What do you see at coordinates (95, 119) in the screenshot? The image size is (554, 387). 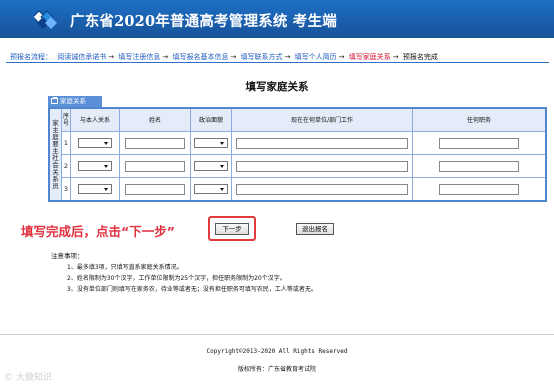 I see `col-header-relation: 与本人关系` at bounding box center [95, 119].